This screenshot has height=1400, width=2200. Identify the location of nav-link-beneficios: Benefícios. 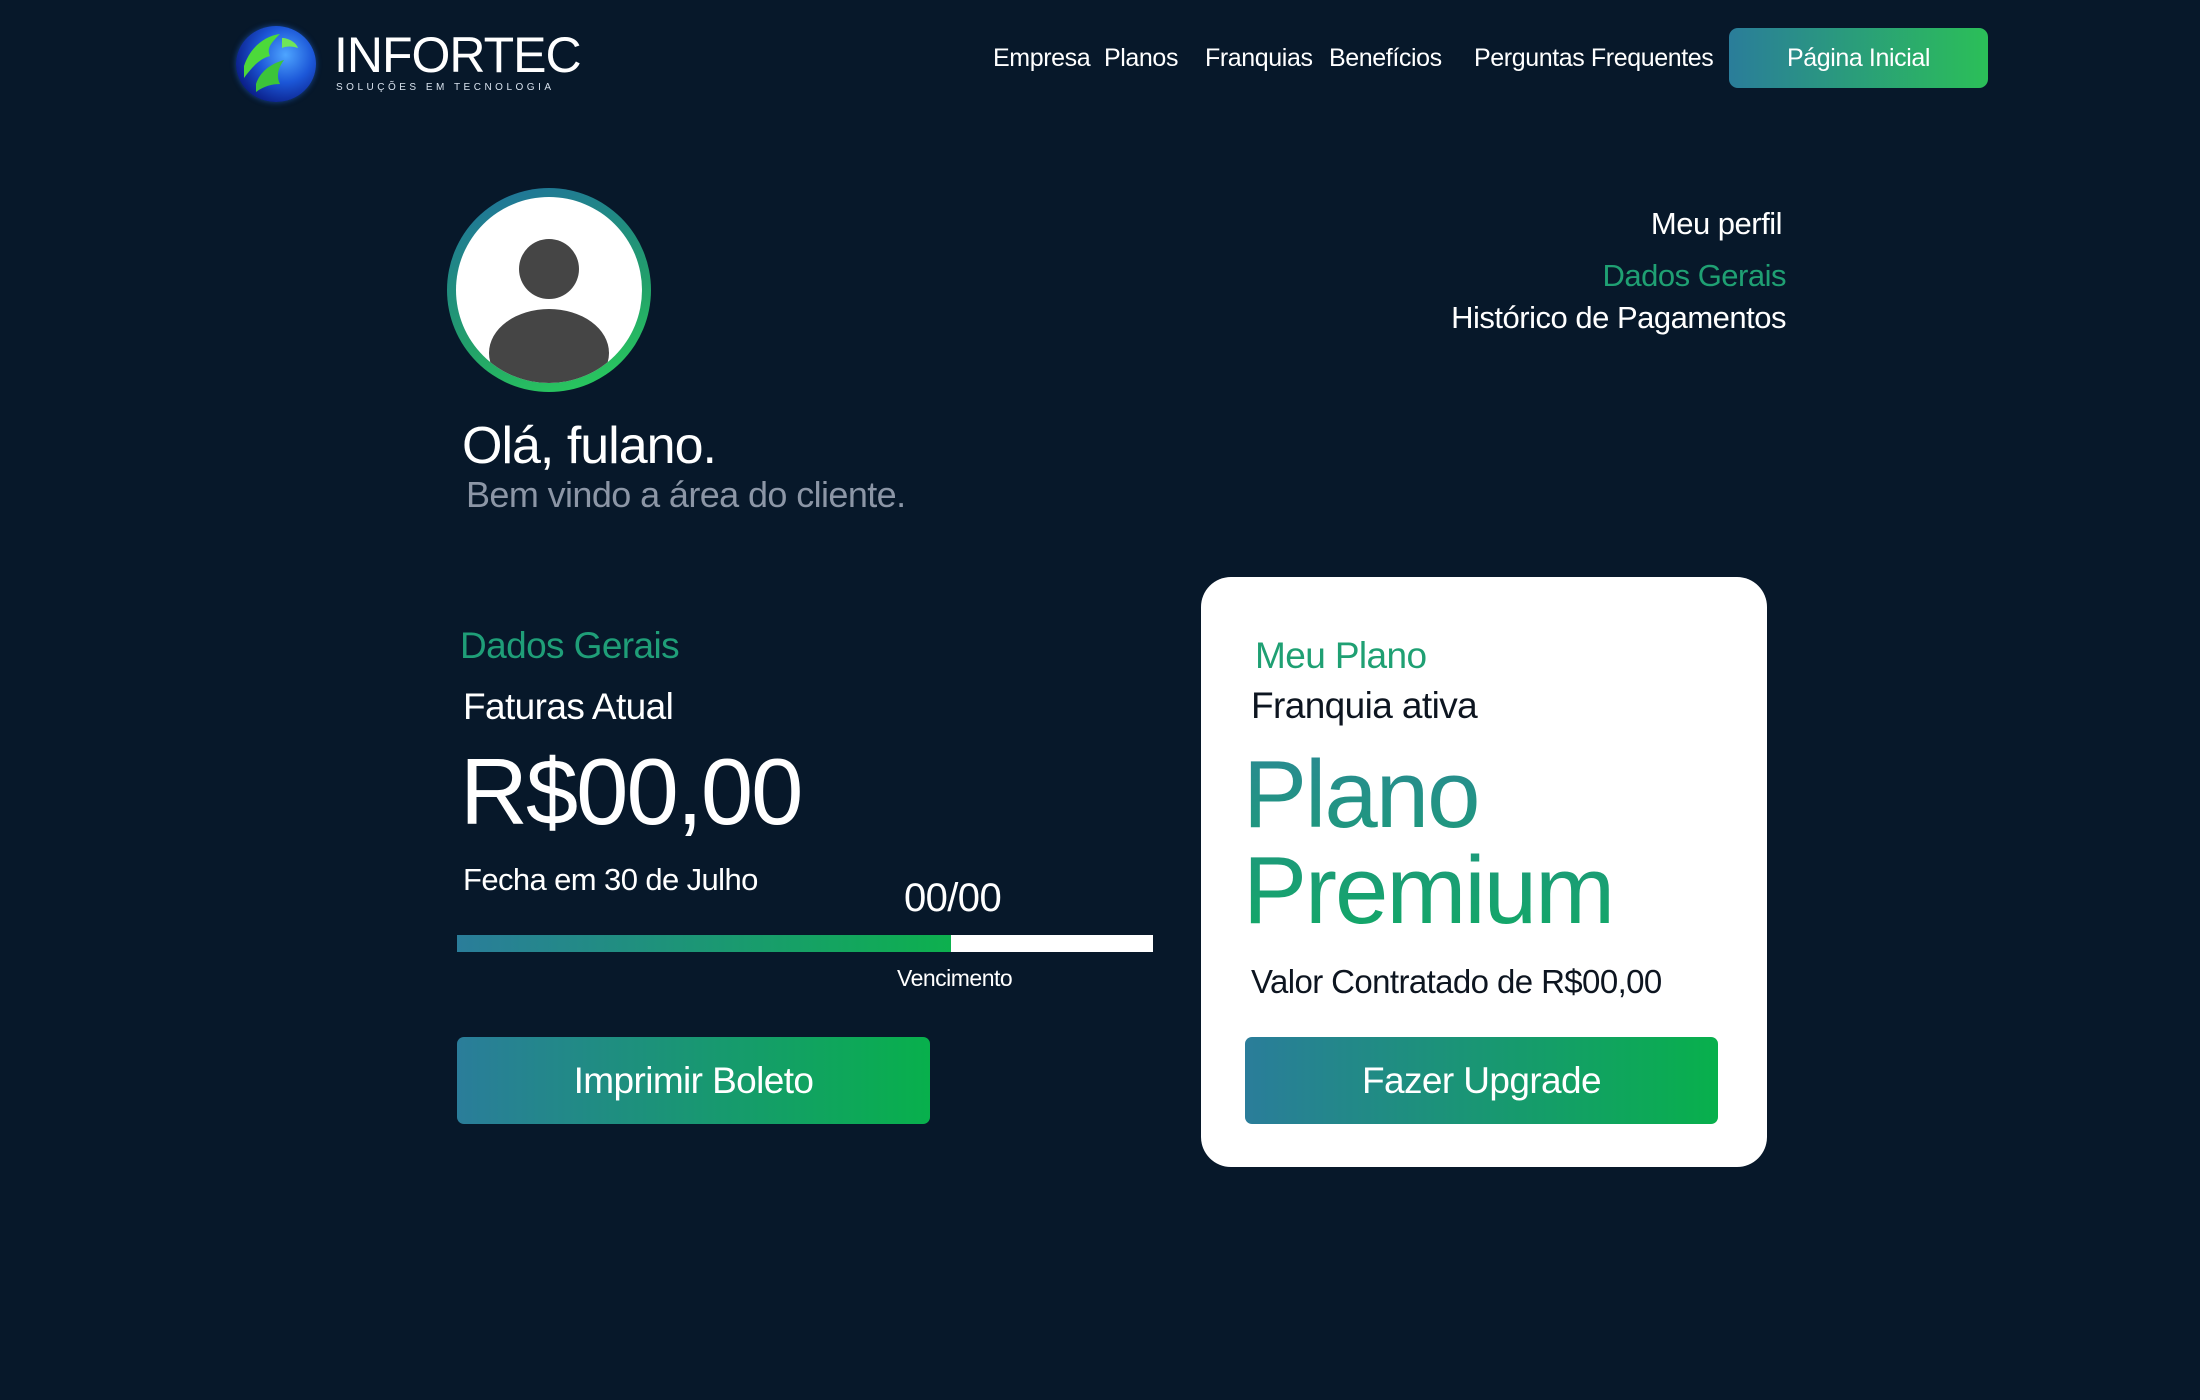
(1385, 58).